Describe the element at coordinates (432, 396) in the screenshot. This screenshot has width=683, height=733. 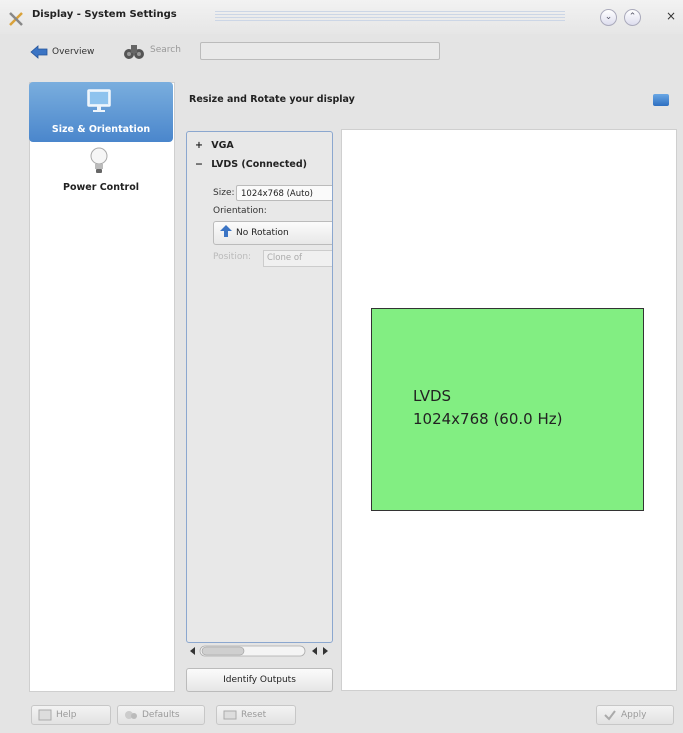
I see `screen-name: LVDS` at that location.